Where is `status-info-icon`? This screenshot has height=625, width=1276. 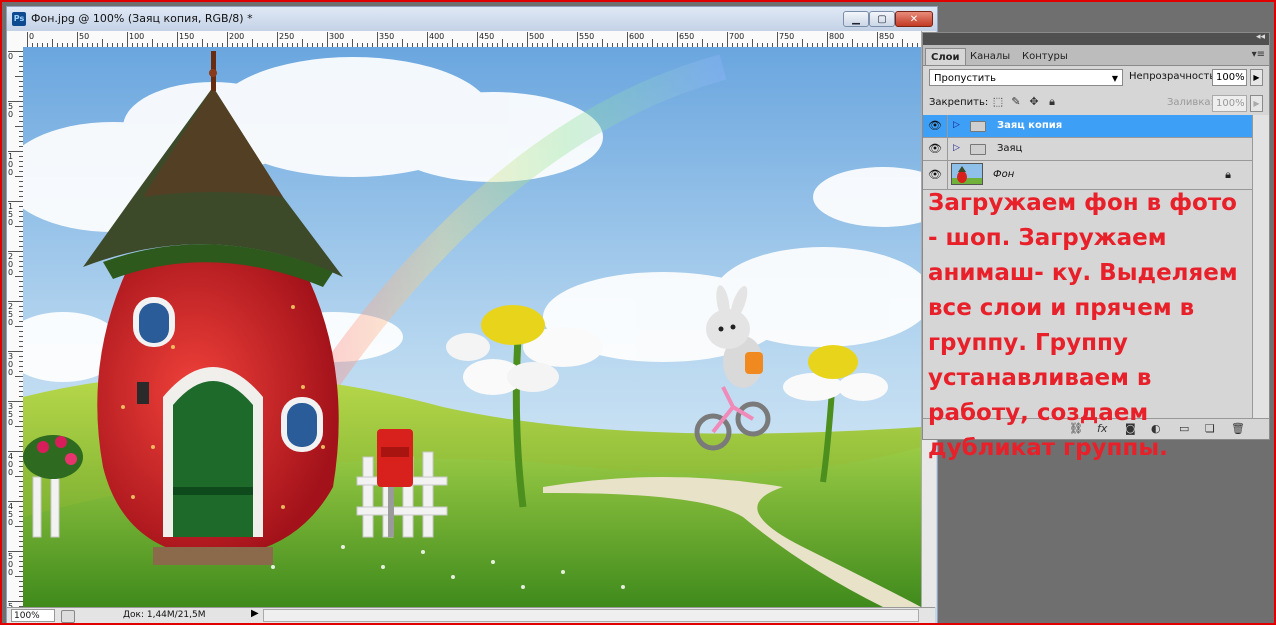 status-info-icon is located at coordinates (68, 616).